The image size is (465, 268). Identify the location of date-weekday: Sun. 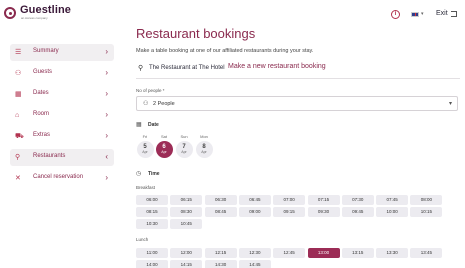
(184, 136).